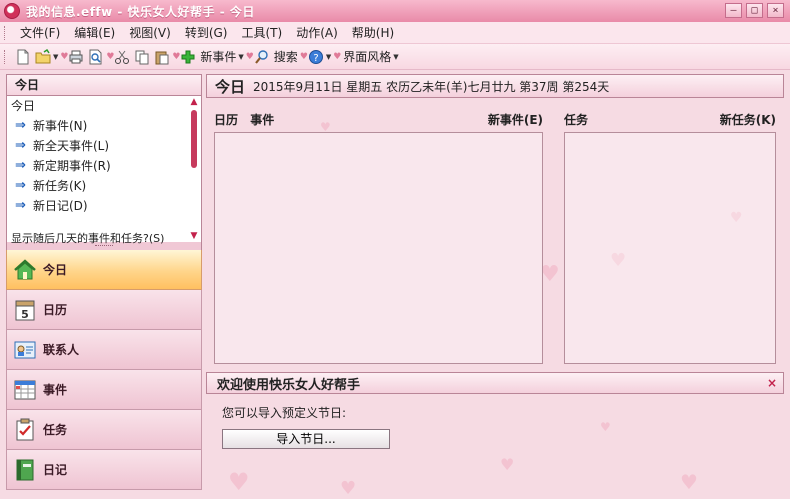  What do you see at coordinates (194, 102) in the screenshot?
I see `scroll-up-icon: ▲` at bounding box center [194, 102].